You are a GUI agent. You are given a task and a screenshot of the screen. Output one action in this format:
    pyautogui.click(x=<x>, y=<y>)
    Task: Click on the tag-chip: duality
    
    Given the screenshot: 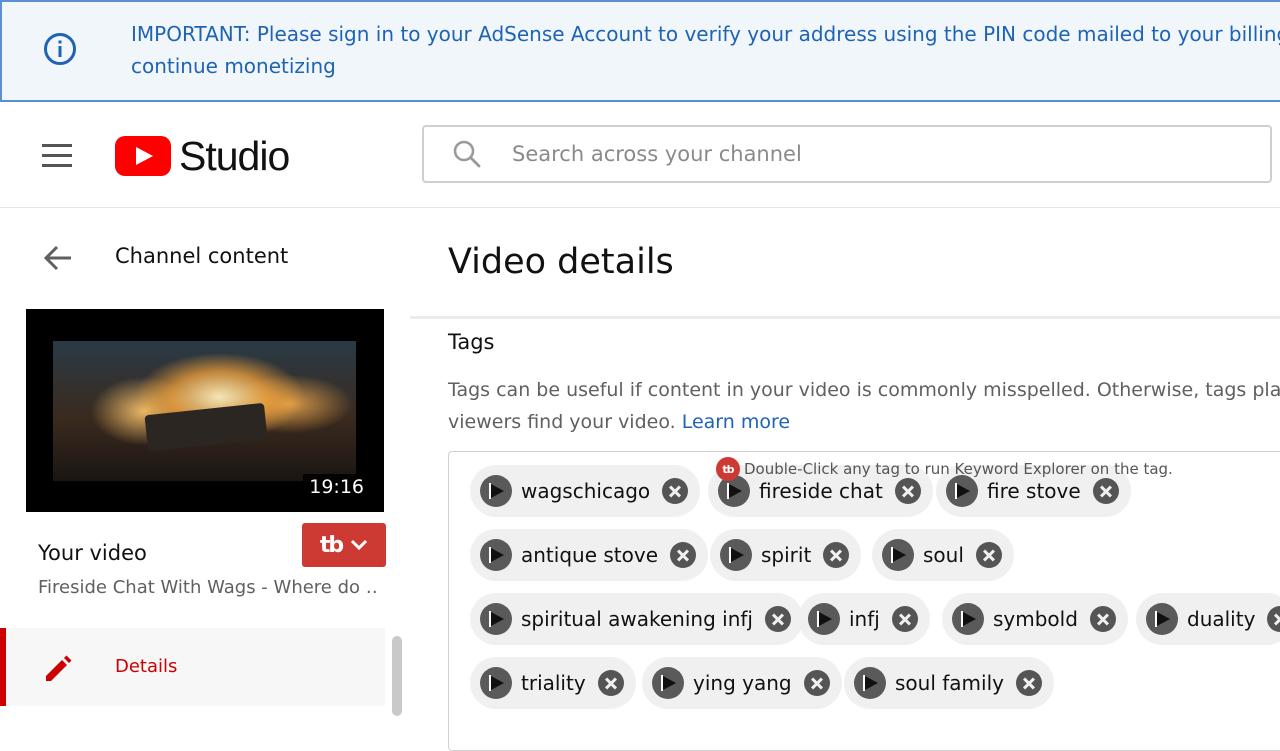 What is the action you would take?
    pyautogui.click(x=1208, y=619)
    